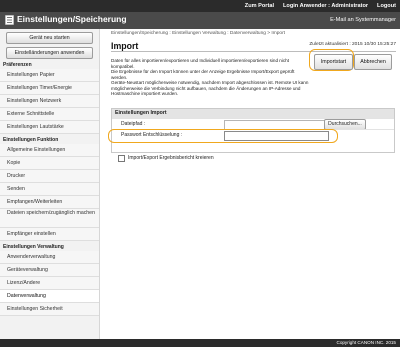  What do you see at coordinates (326, 6) in the screenshot?
I see `login-user-label: Login Anwender : Administrator` at bounding box center [326, 6].